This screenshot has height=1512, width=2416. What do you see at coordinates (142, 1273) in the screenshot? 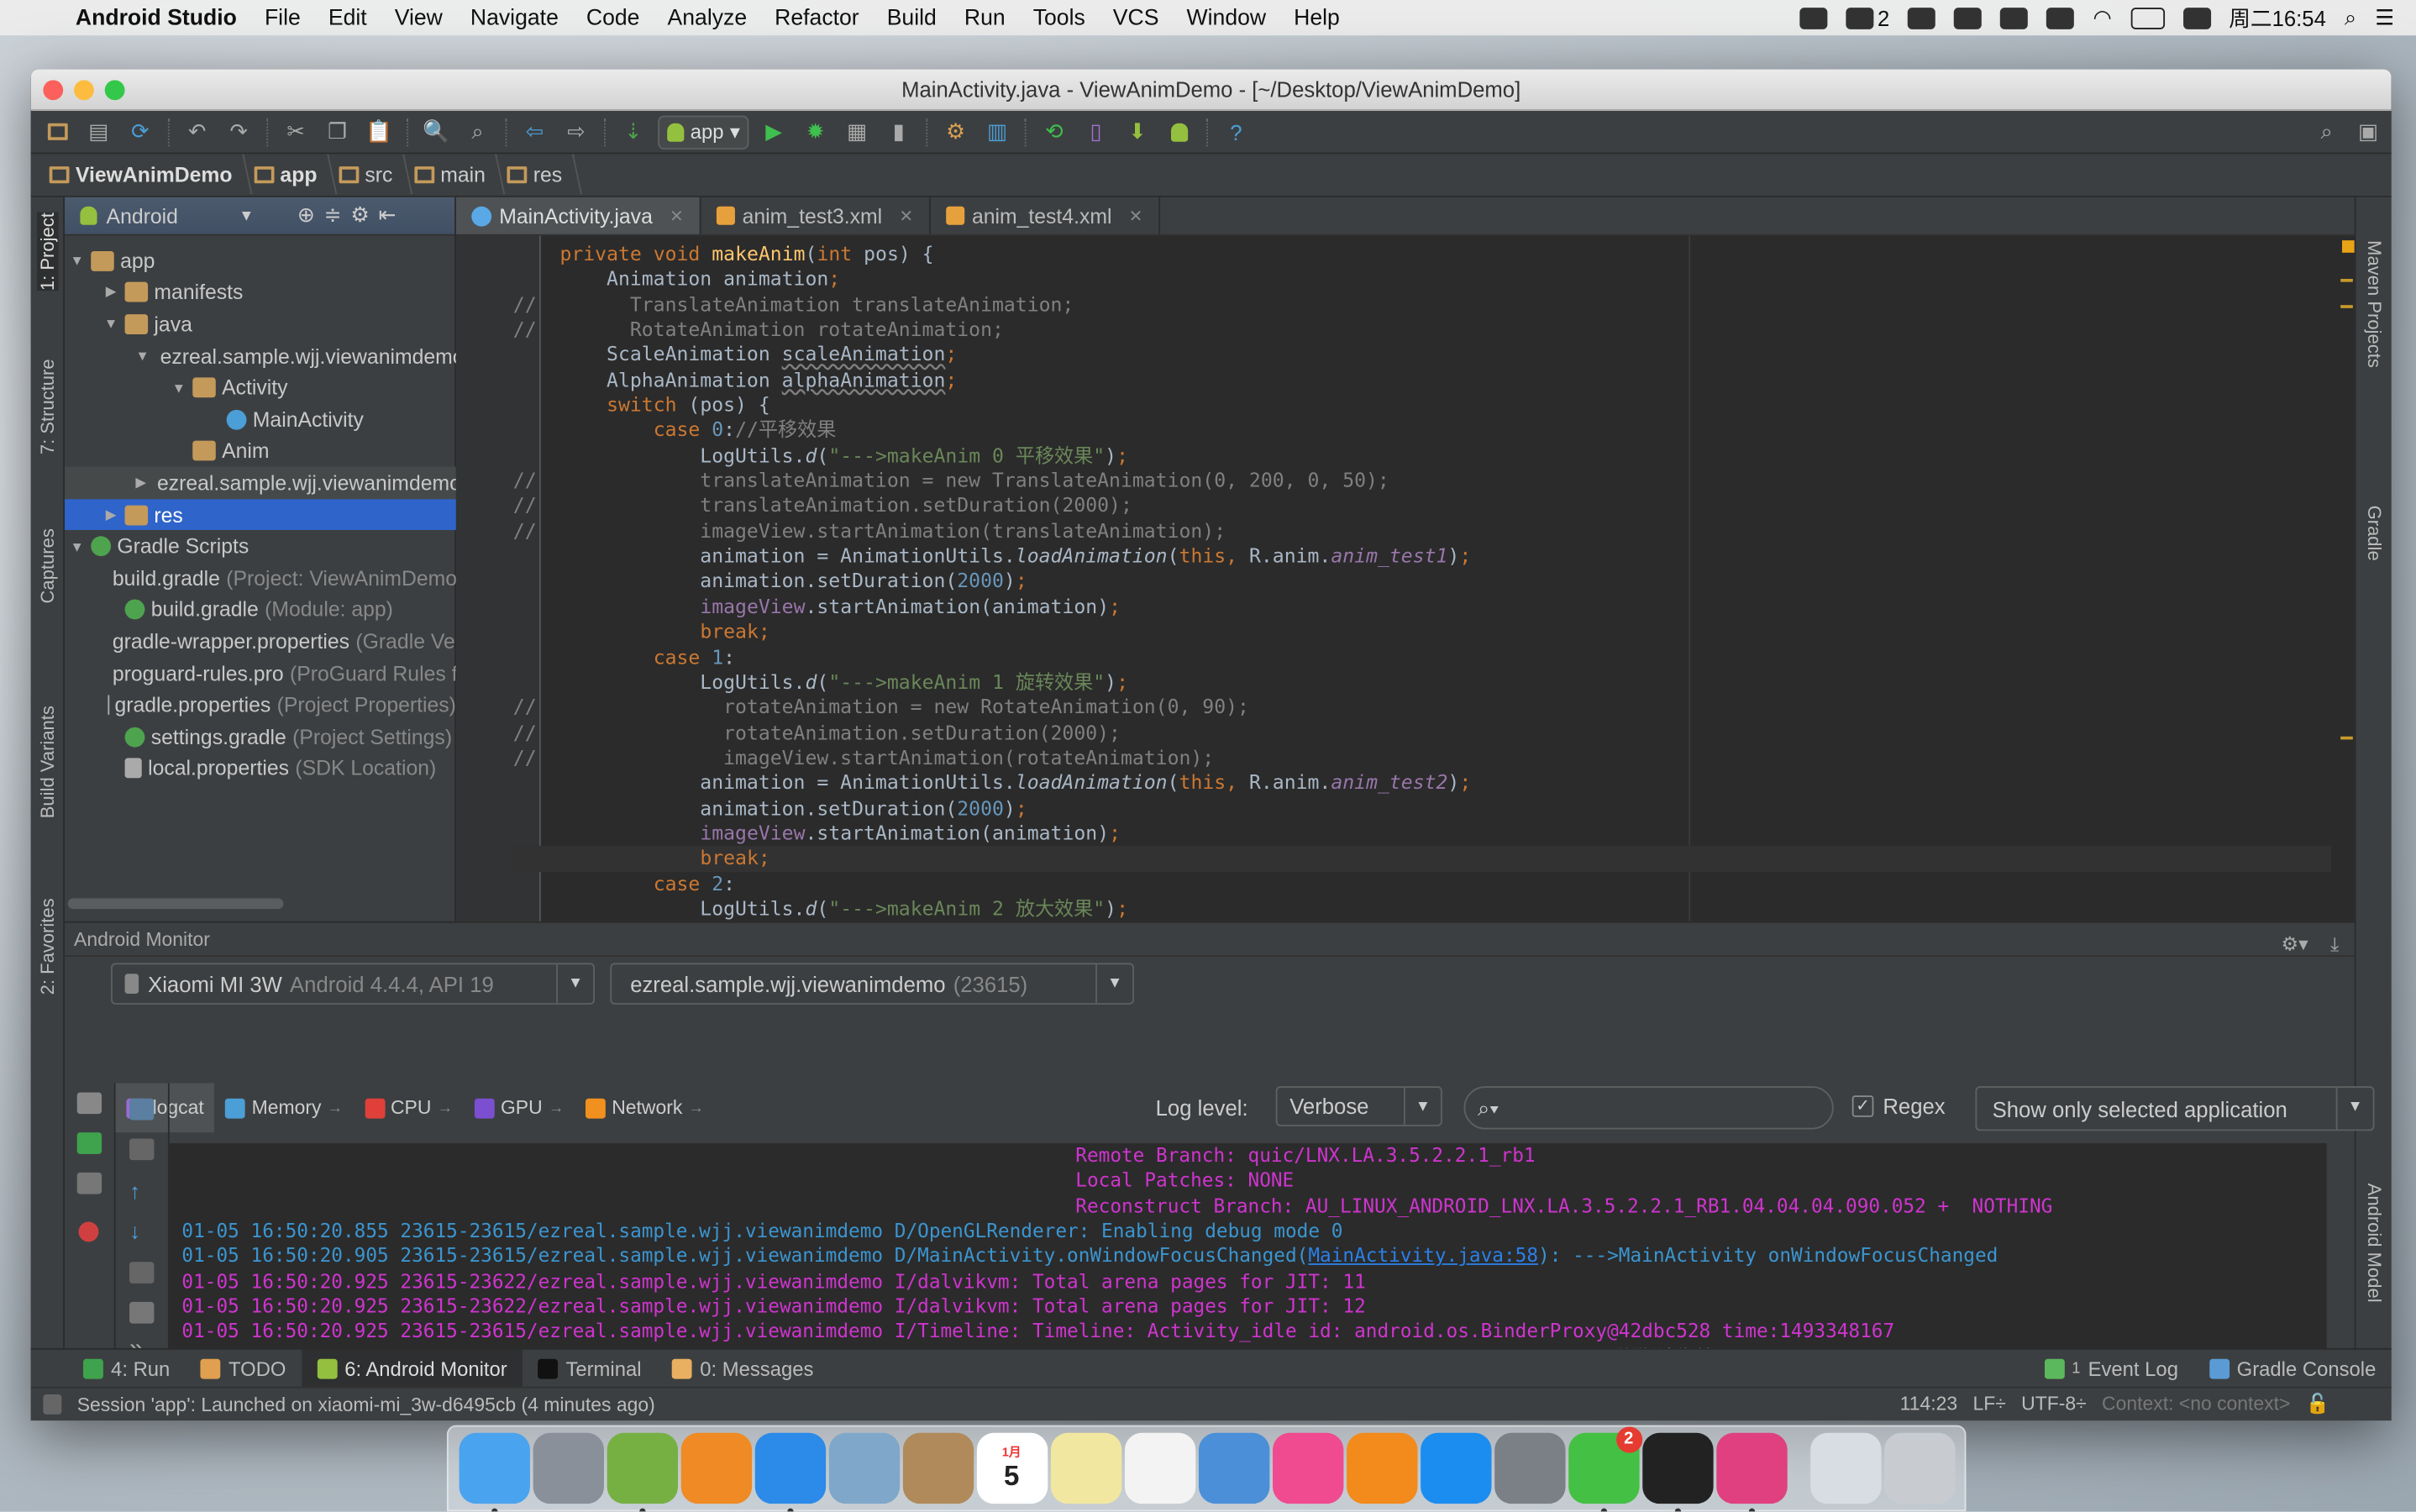
I see `soft-wrap-icon` at bounding box center [142, 1273].